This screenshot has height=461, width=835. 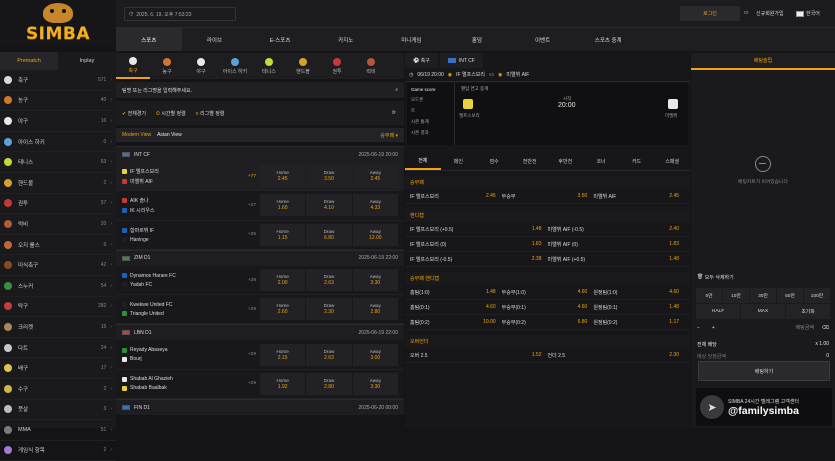 What do you see at coordinates (58, 307) in the screenshot?
I see `sidebar-item-sport: 탁구 282 ›` at bounding box center [58, 307].